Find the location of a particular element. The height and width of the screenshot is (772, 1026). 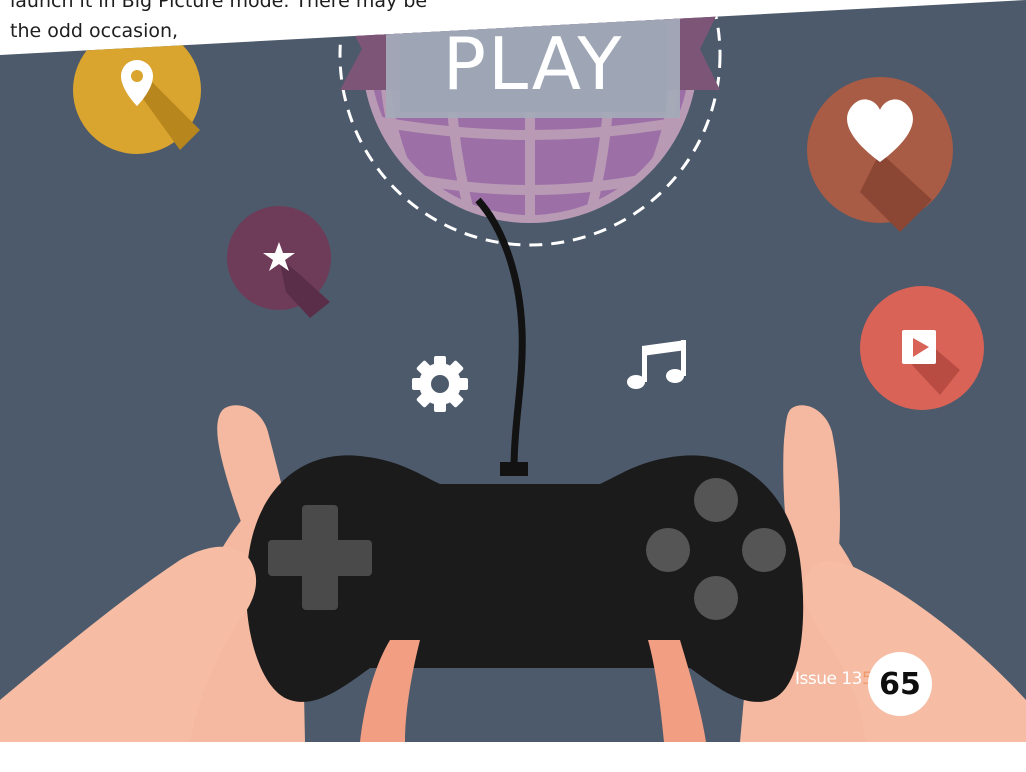

article-text-line: the odd occasion, is located at coordinates (94, 31).